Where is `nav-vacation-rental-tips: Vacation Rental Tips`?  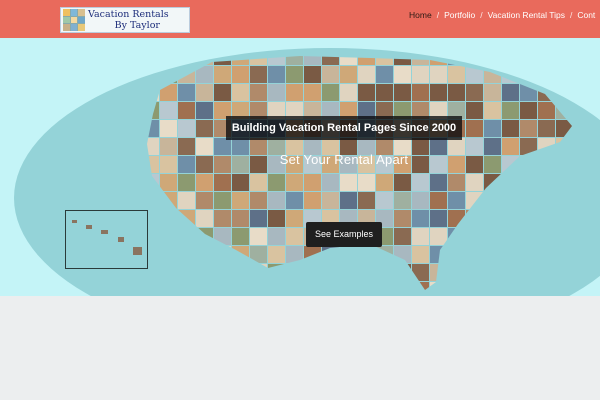
nav-vacation-rental-tips: Vacation Rental Tips is located at coordinates (526, 15).